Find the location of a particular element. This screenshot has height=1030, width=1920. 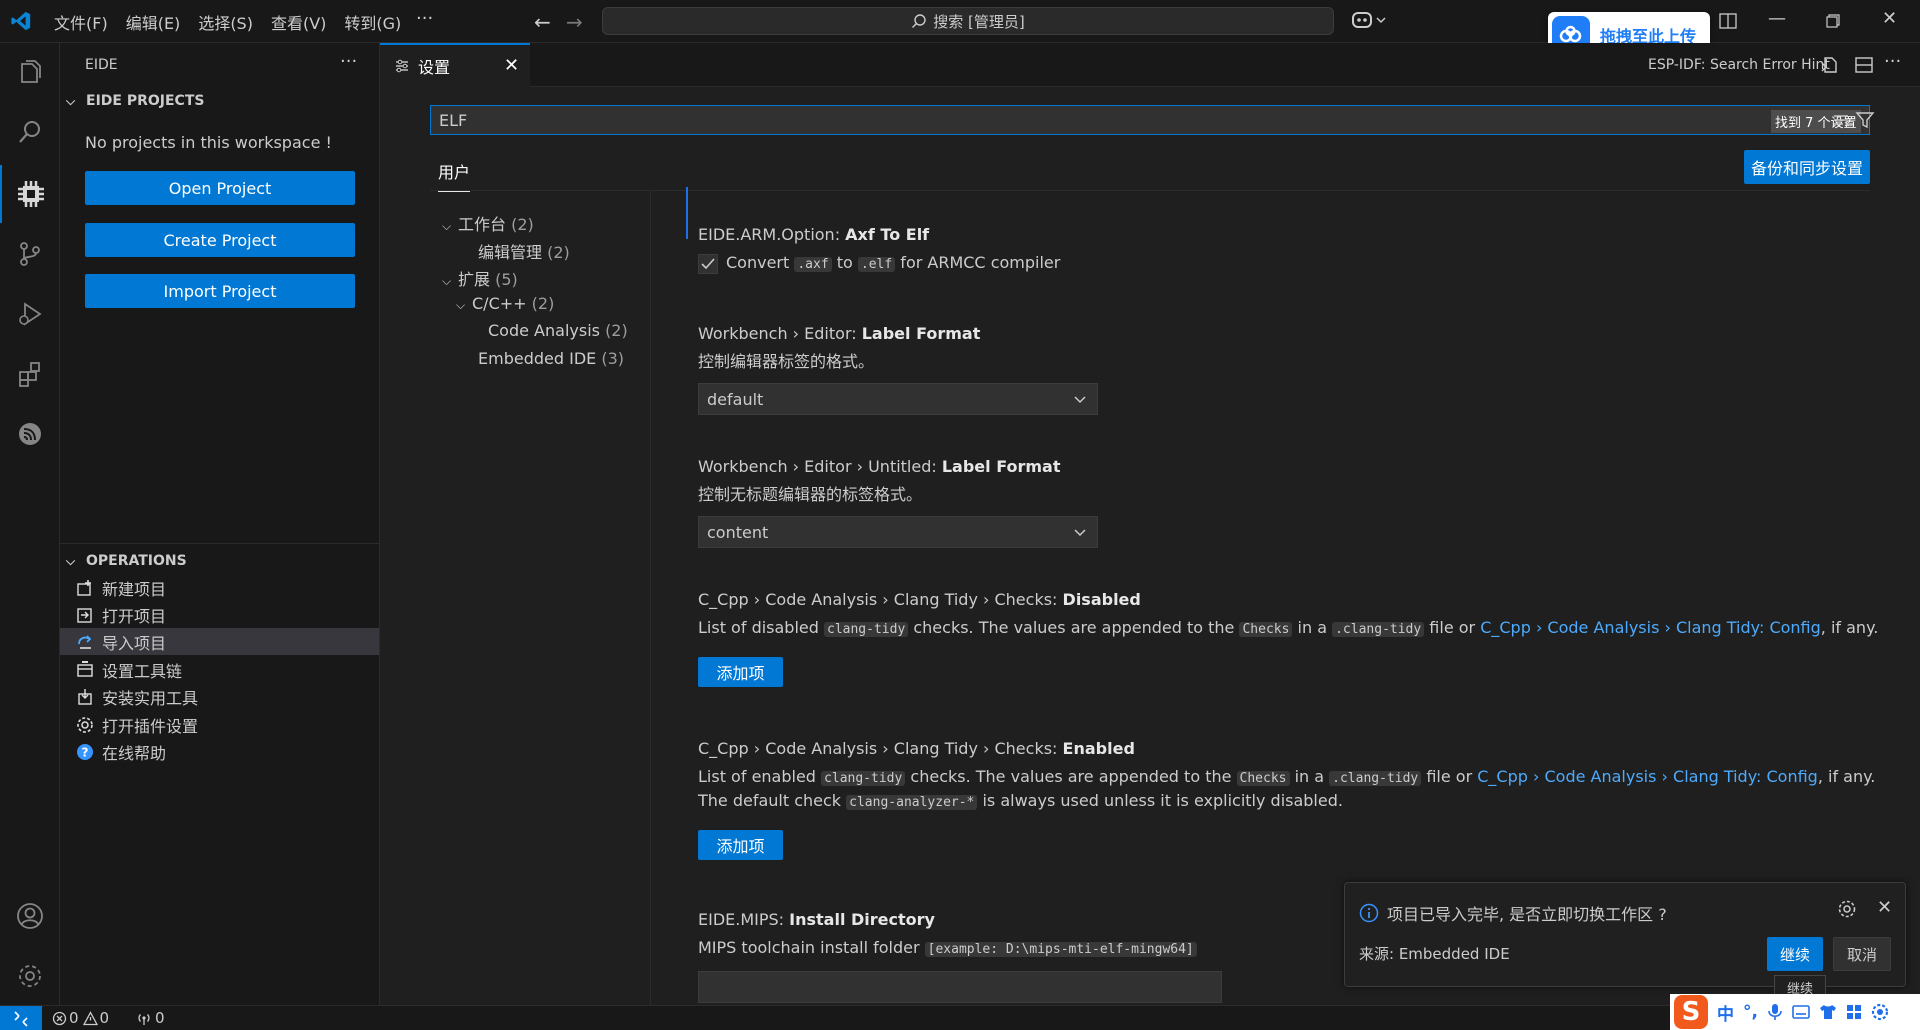

copilot-icon is located at coordinates (1370, 21).